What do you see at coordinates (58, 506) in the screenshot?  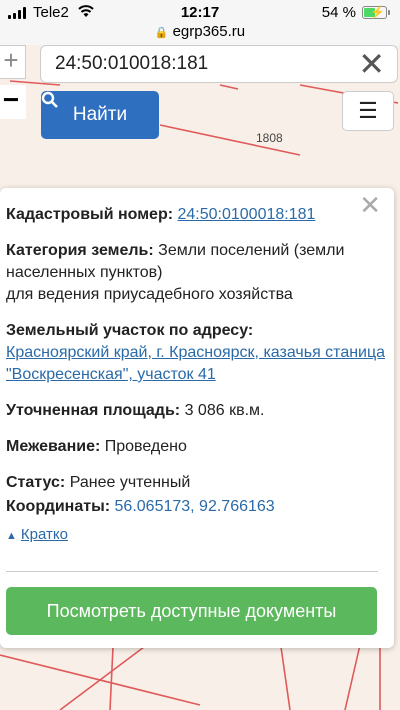 I see `coordinates-label: Координаты:` at bounding box center [58, 506].